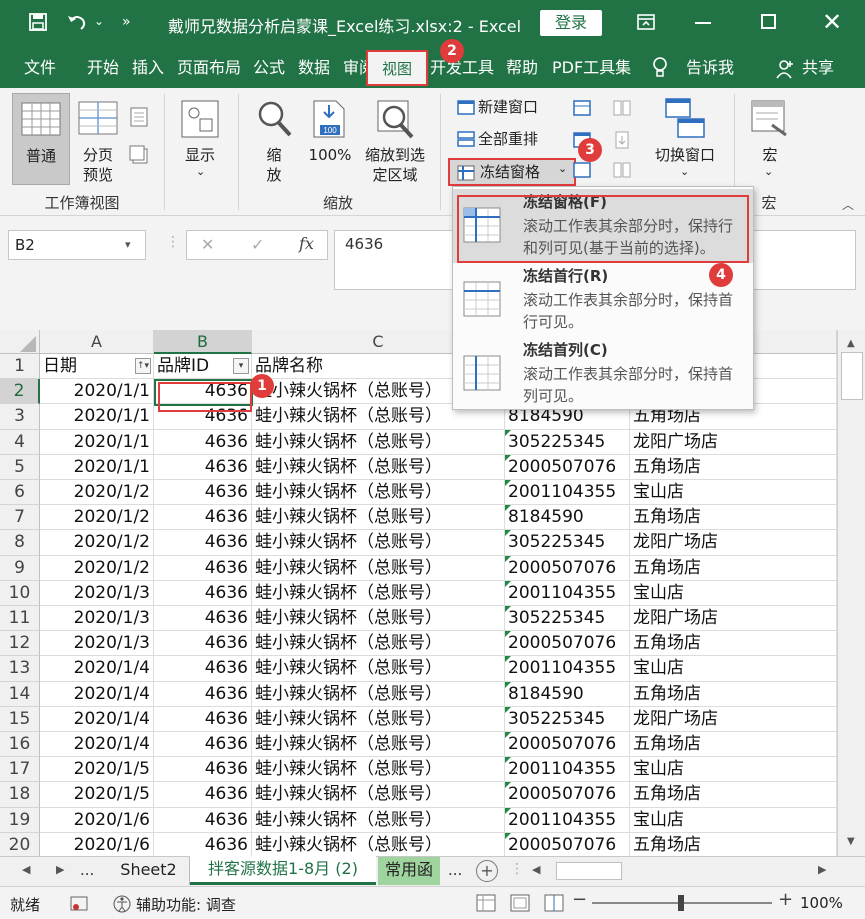 This screenshot has height=919, width=865. Describe the element at coordinates (128, 245) in the screenshot. I see `name-box-dropdown-icon: ▾` at that location.